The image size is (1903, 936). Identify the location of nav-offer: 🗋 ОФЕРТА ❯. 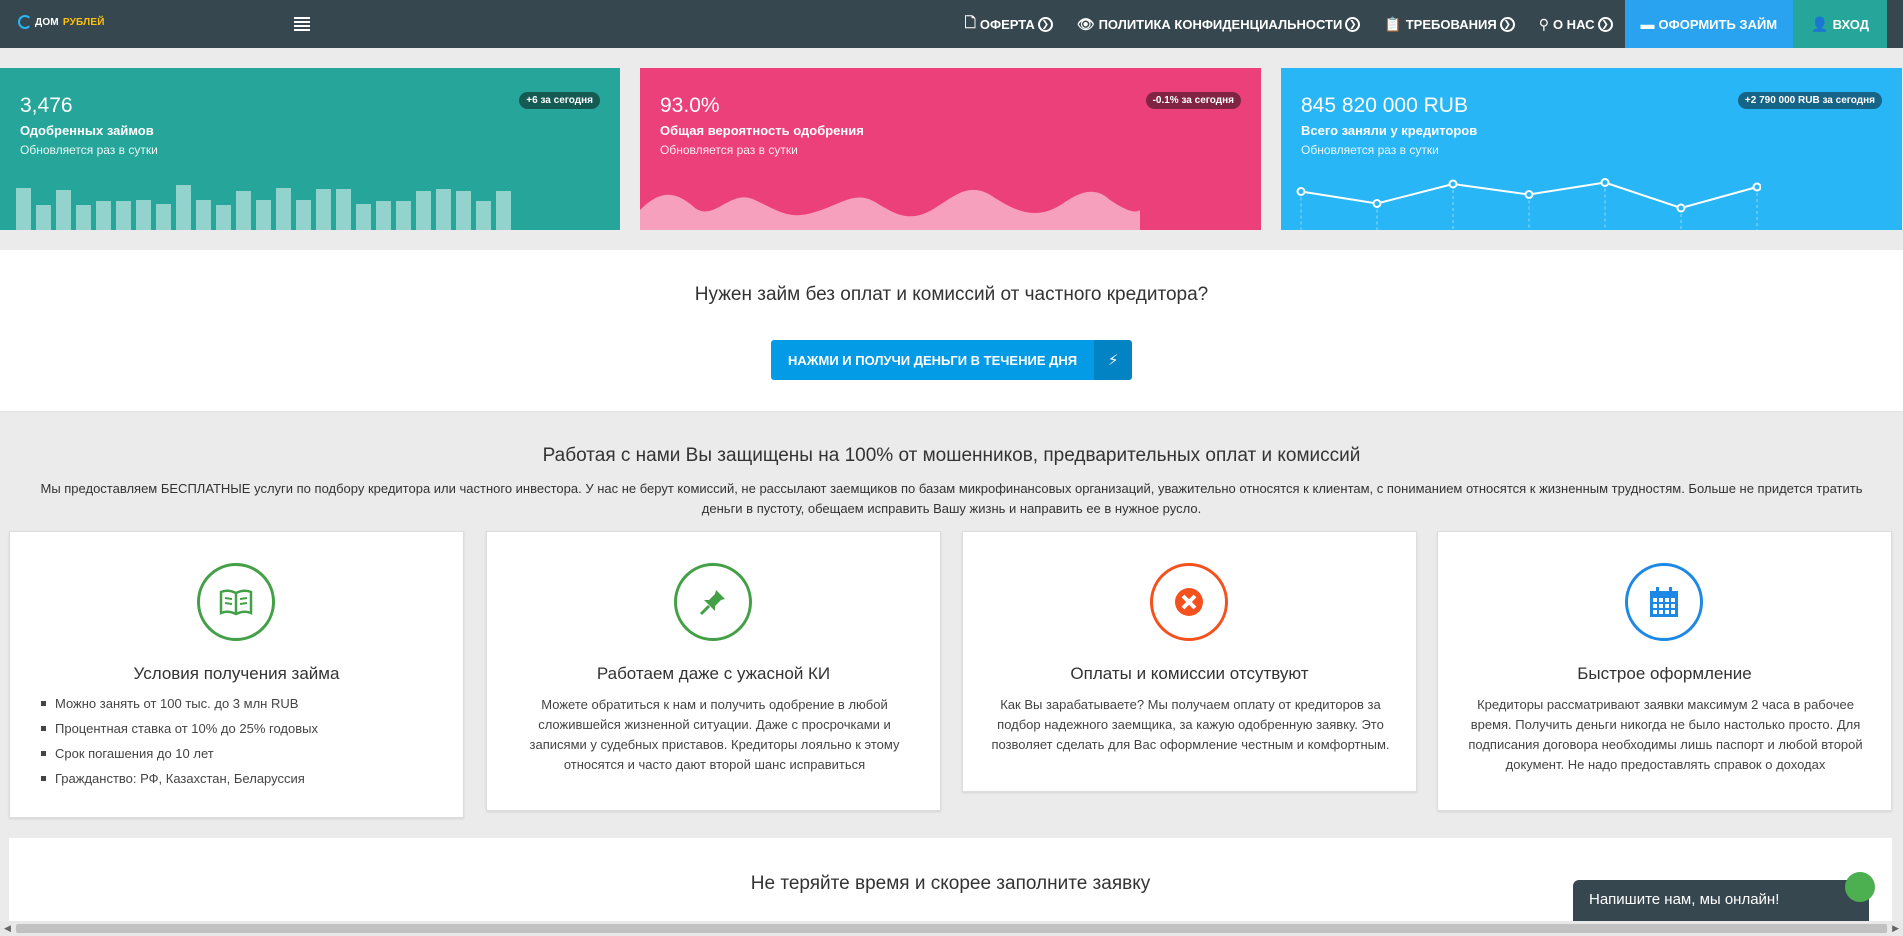
(1009, 24).